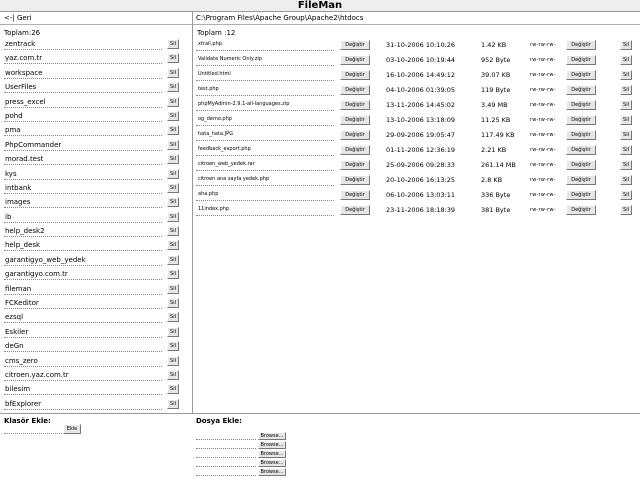 This screenshot has height=478, width=640. I want to click on folder-name: citroen.yaz.com.tr, so click(37, 375).